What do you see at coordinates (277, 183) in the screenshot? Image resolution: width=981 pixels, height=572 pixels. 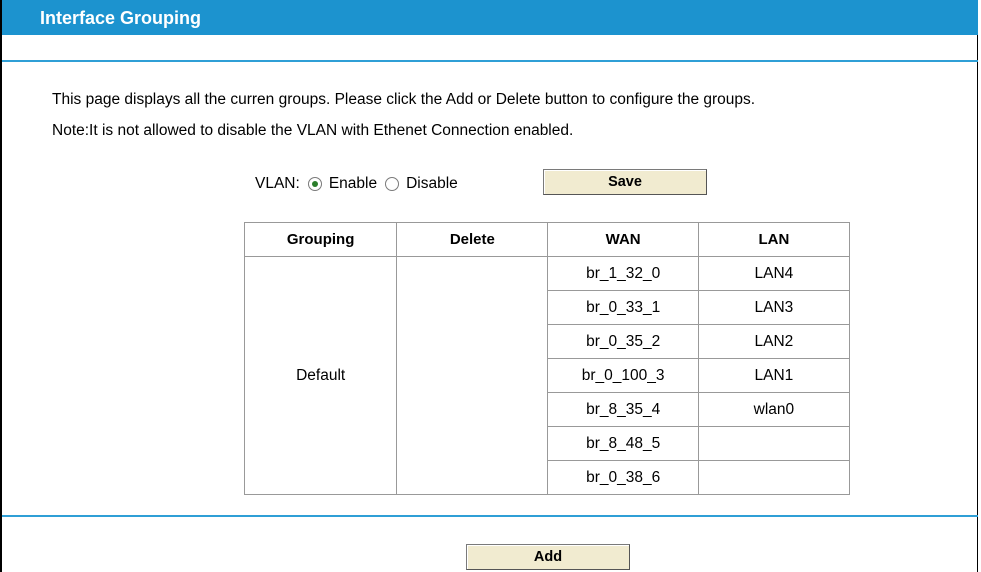 I see `vlan-label: VLAN:` at bounding box center [277, 183].